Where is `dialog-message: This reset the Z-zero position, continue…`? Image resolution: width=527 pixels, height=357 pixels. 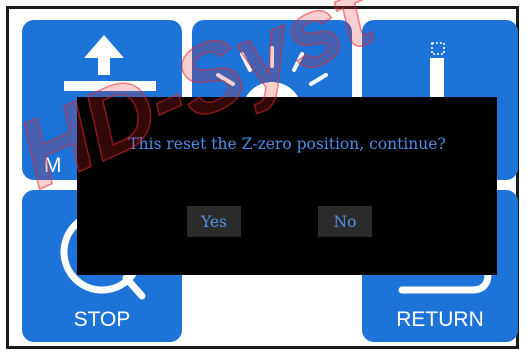 dialog-message: This reset the Z-zero position, continue… is located at coordinates (287, 144).